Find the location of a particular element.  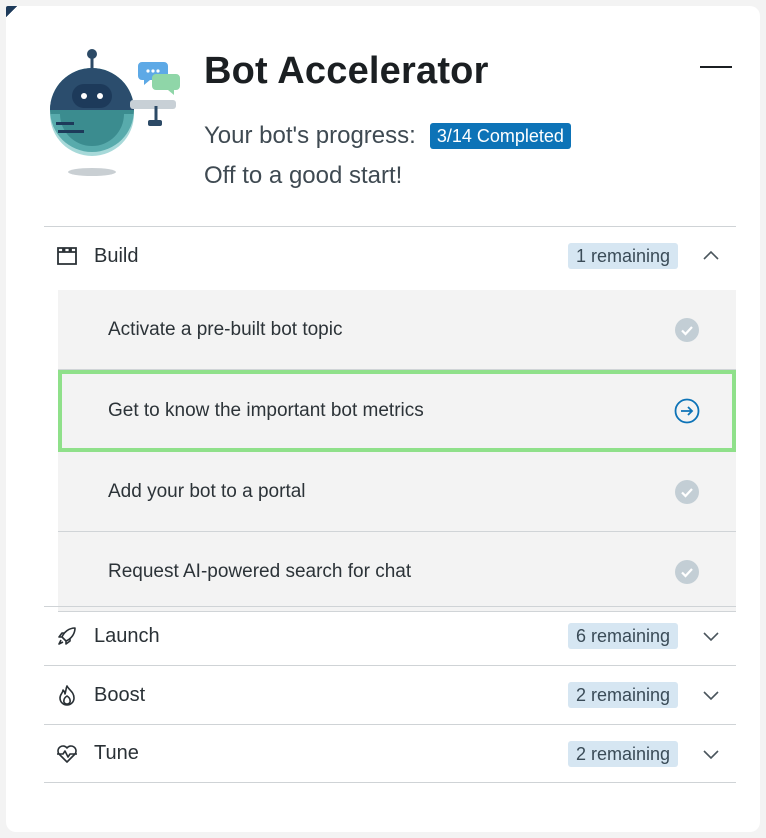

task-item: Add your bot to a portal is located at coordinates (397, 492).